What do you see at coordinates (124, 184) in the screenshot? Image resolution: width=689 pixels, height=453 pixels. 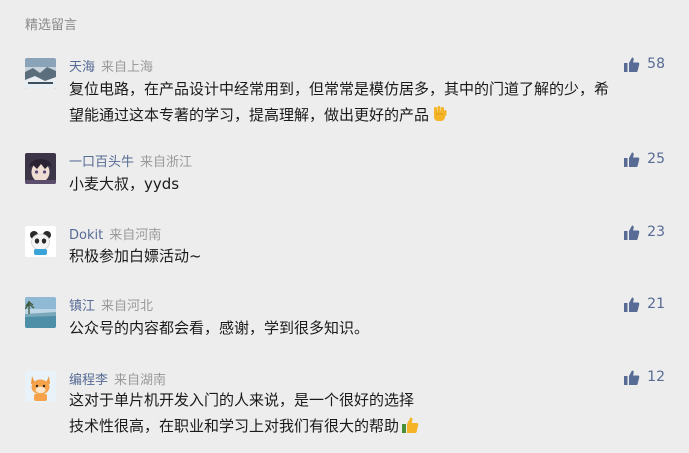 I see `comment-text-line: 小麦大叔，yyds` at bounding box center [124, 184].